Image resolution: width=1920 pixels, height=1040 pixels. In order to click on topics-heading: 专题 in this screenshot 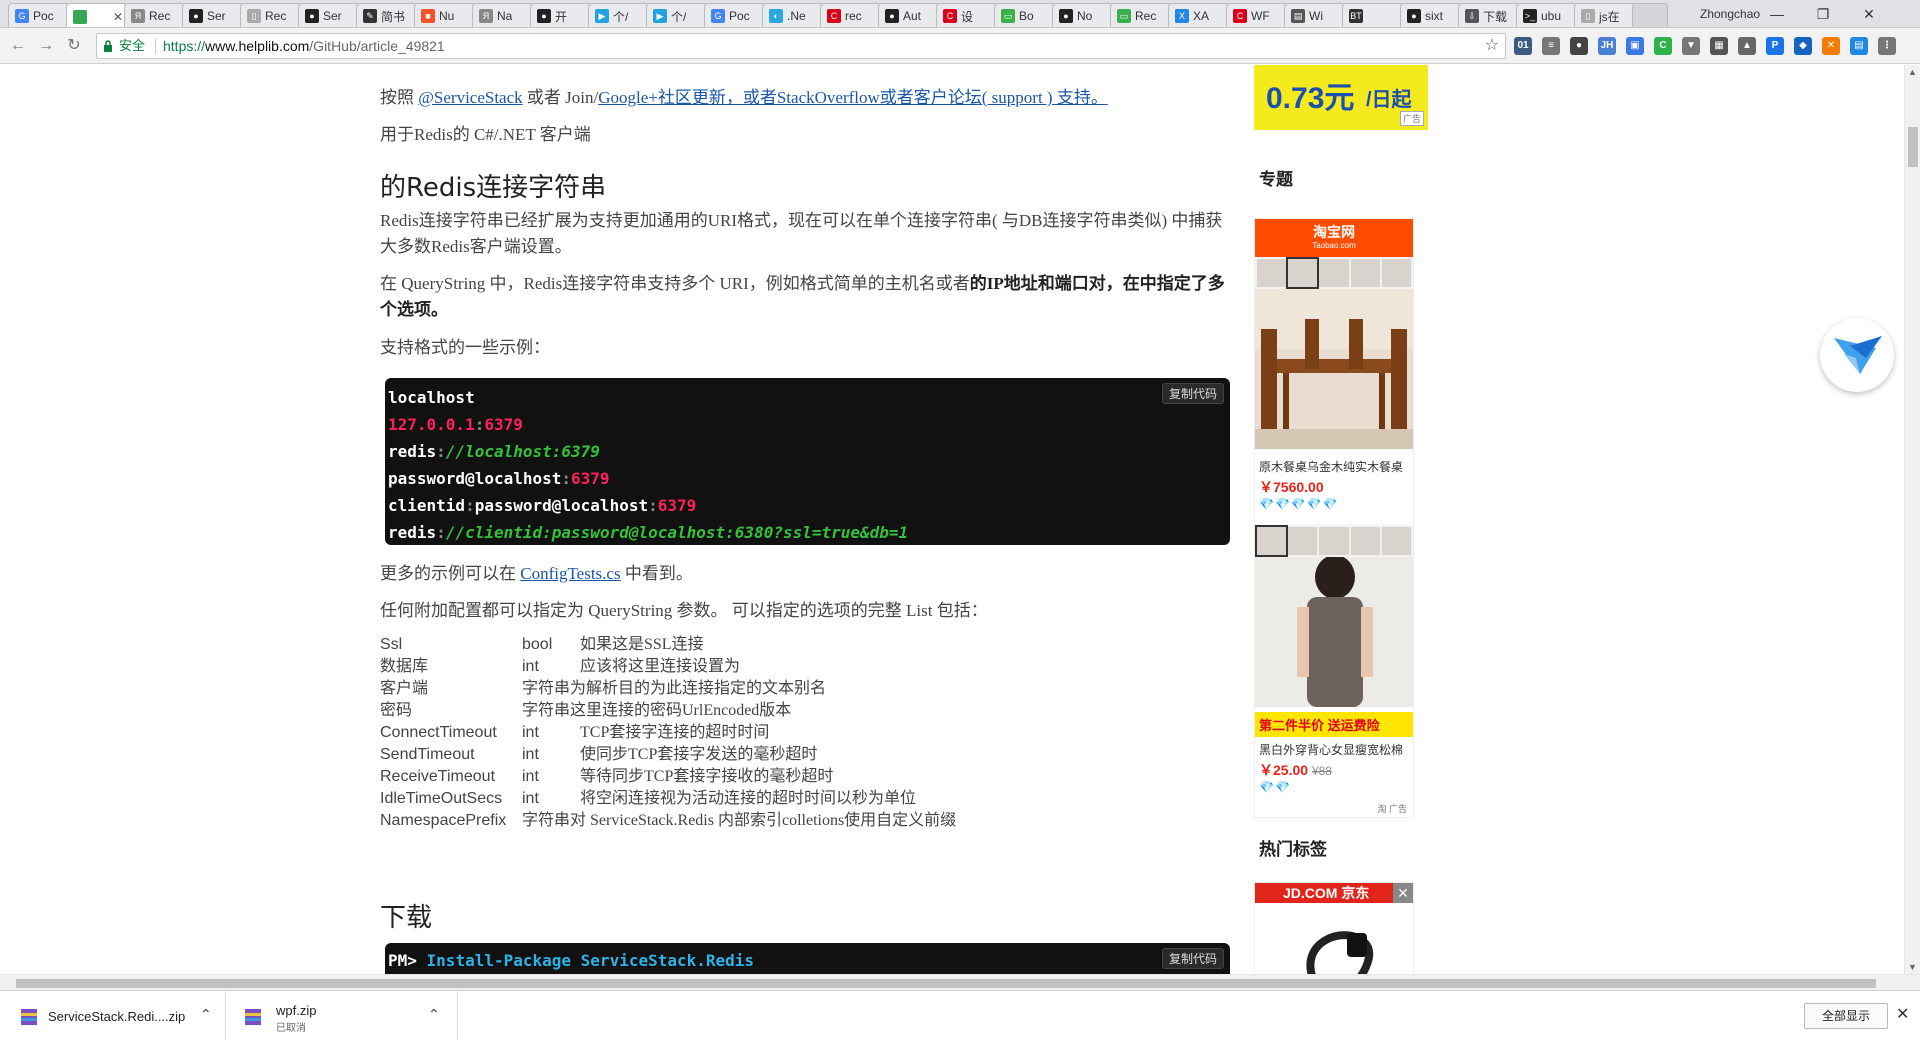, I will do `click(1276, 180)`.